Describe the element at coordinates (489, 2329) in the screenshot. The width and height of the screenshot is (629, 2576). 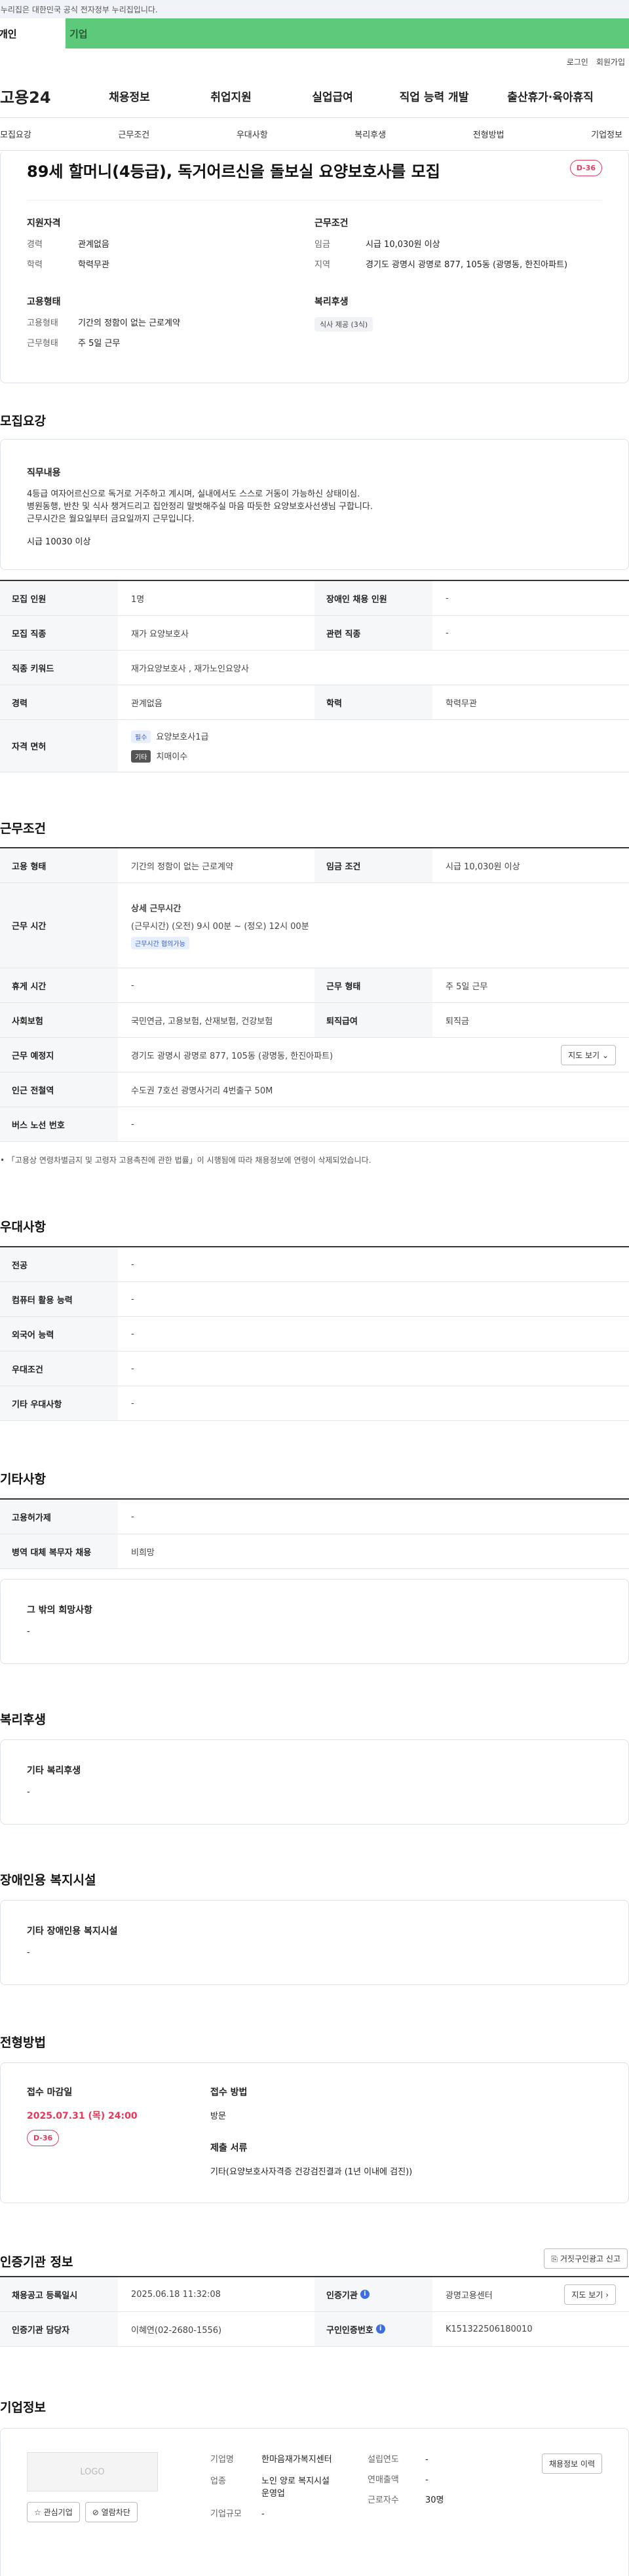
I see `auth-number-value: K151322506180010` at that location.